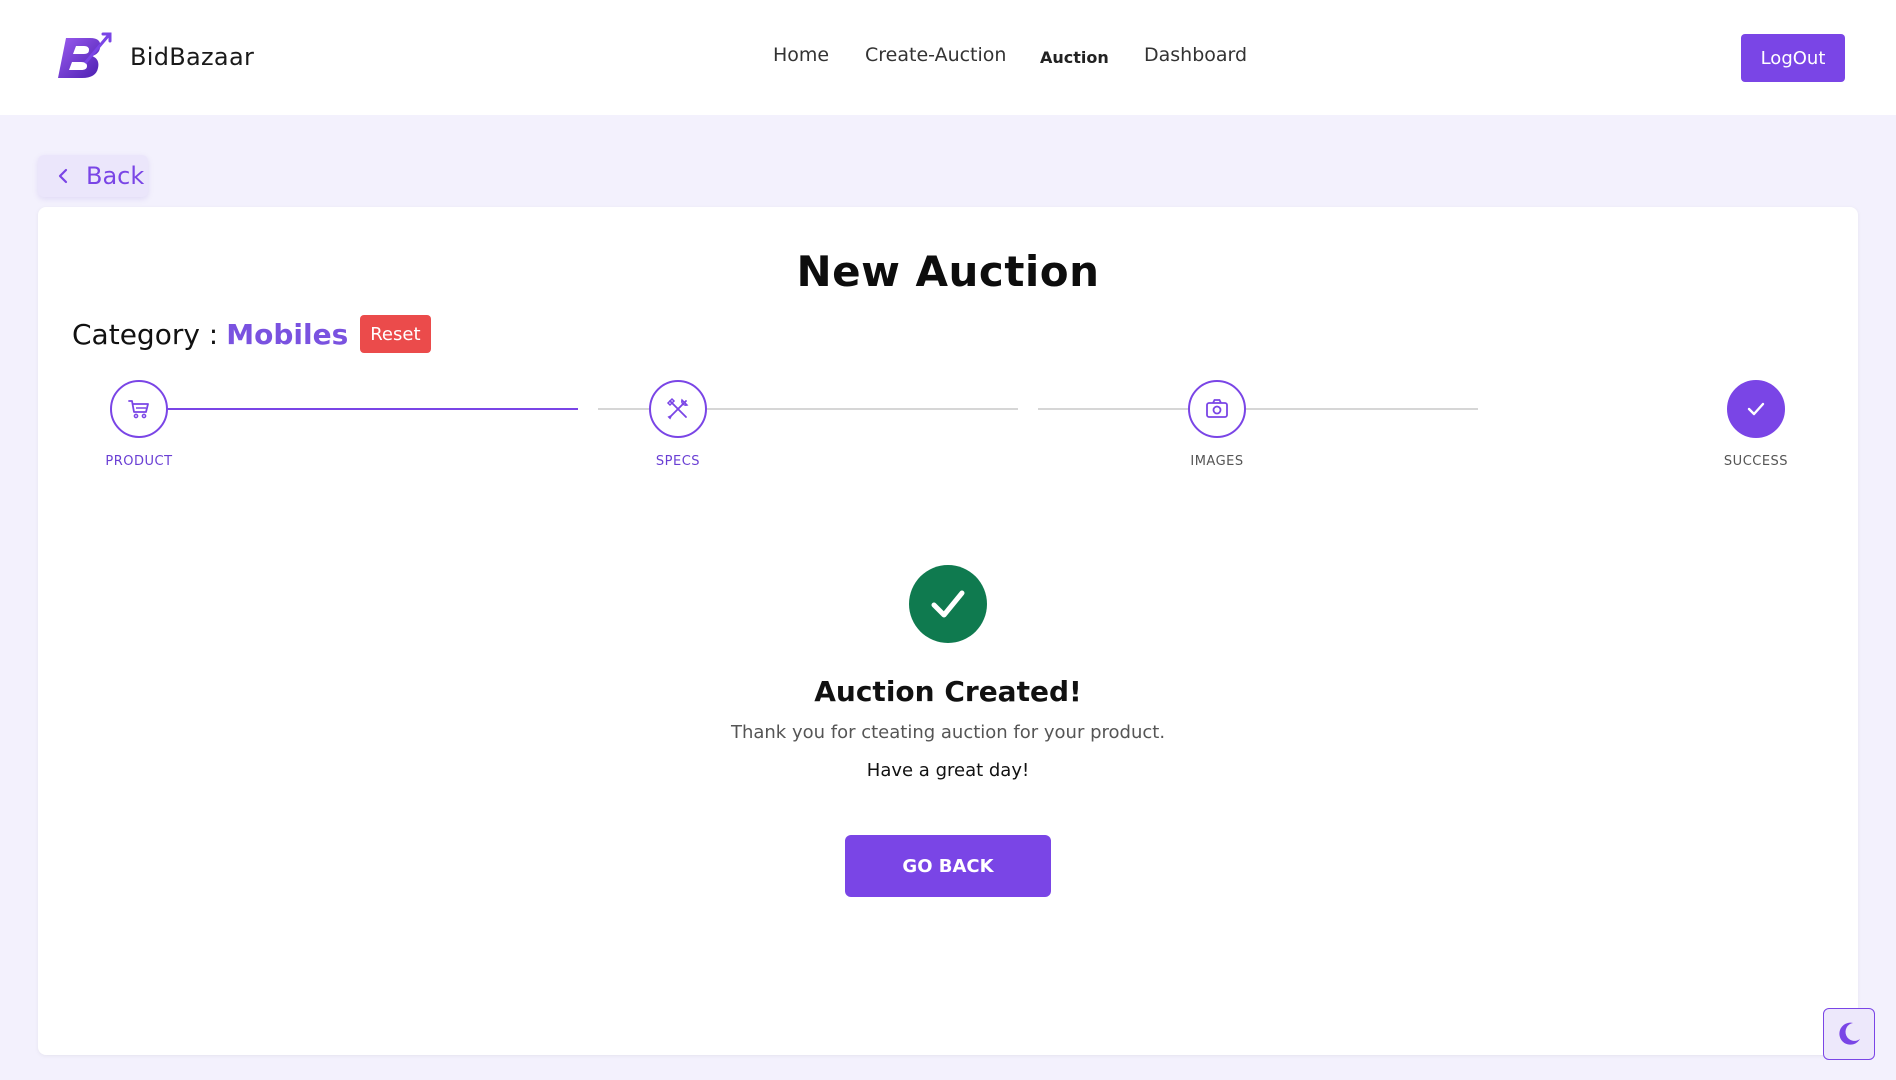 The image size is (1896, 1080). I want to click on back-button: Back, so click(93, 176).